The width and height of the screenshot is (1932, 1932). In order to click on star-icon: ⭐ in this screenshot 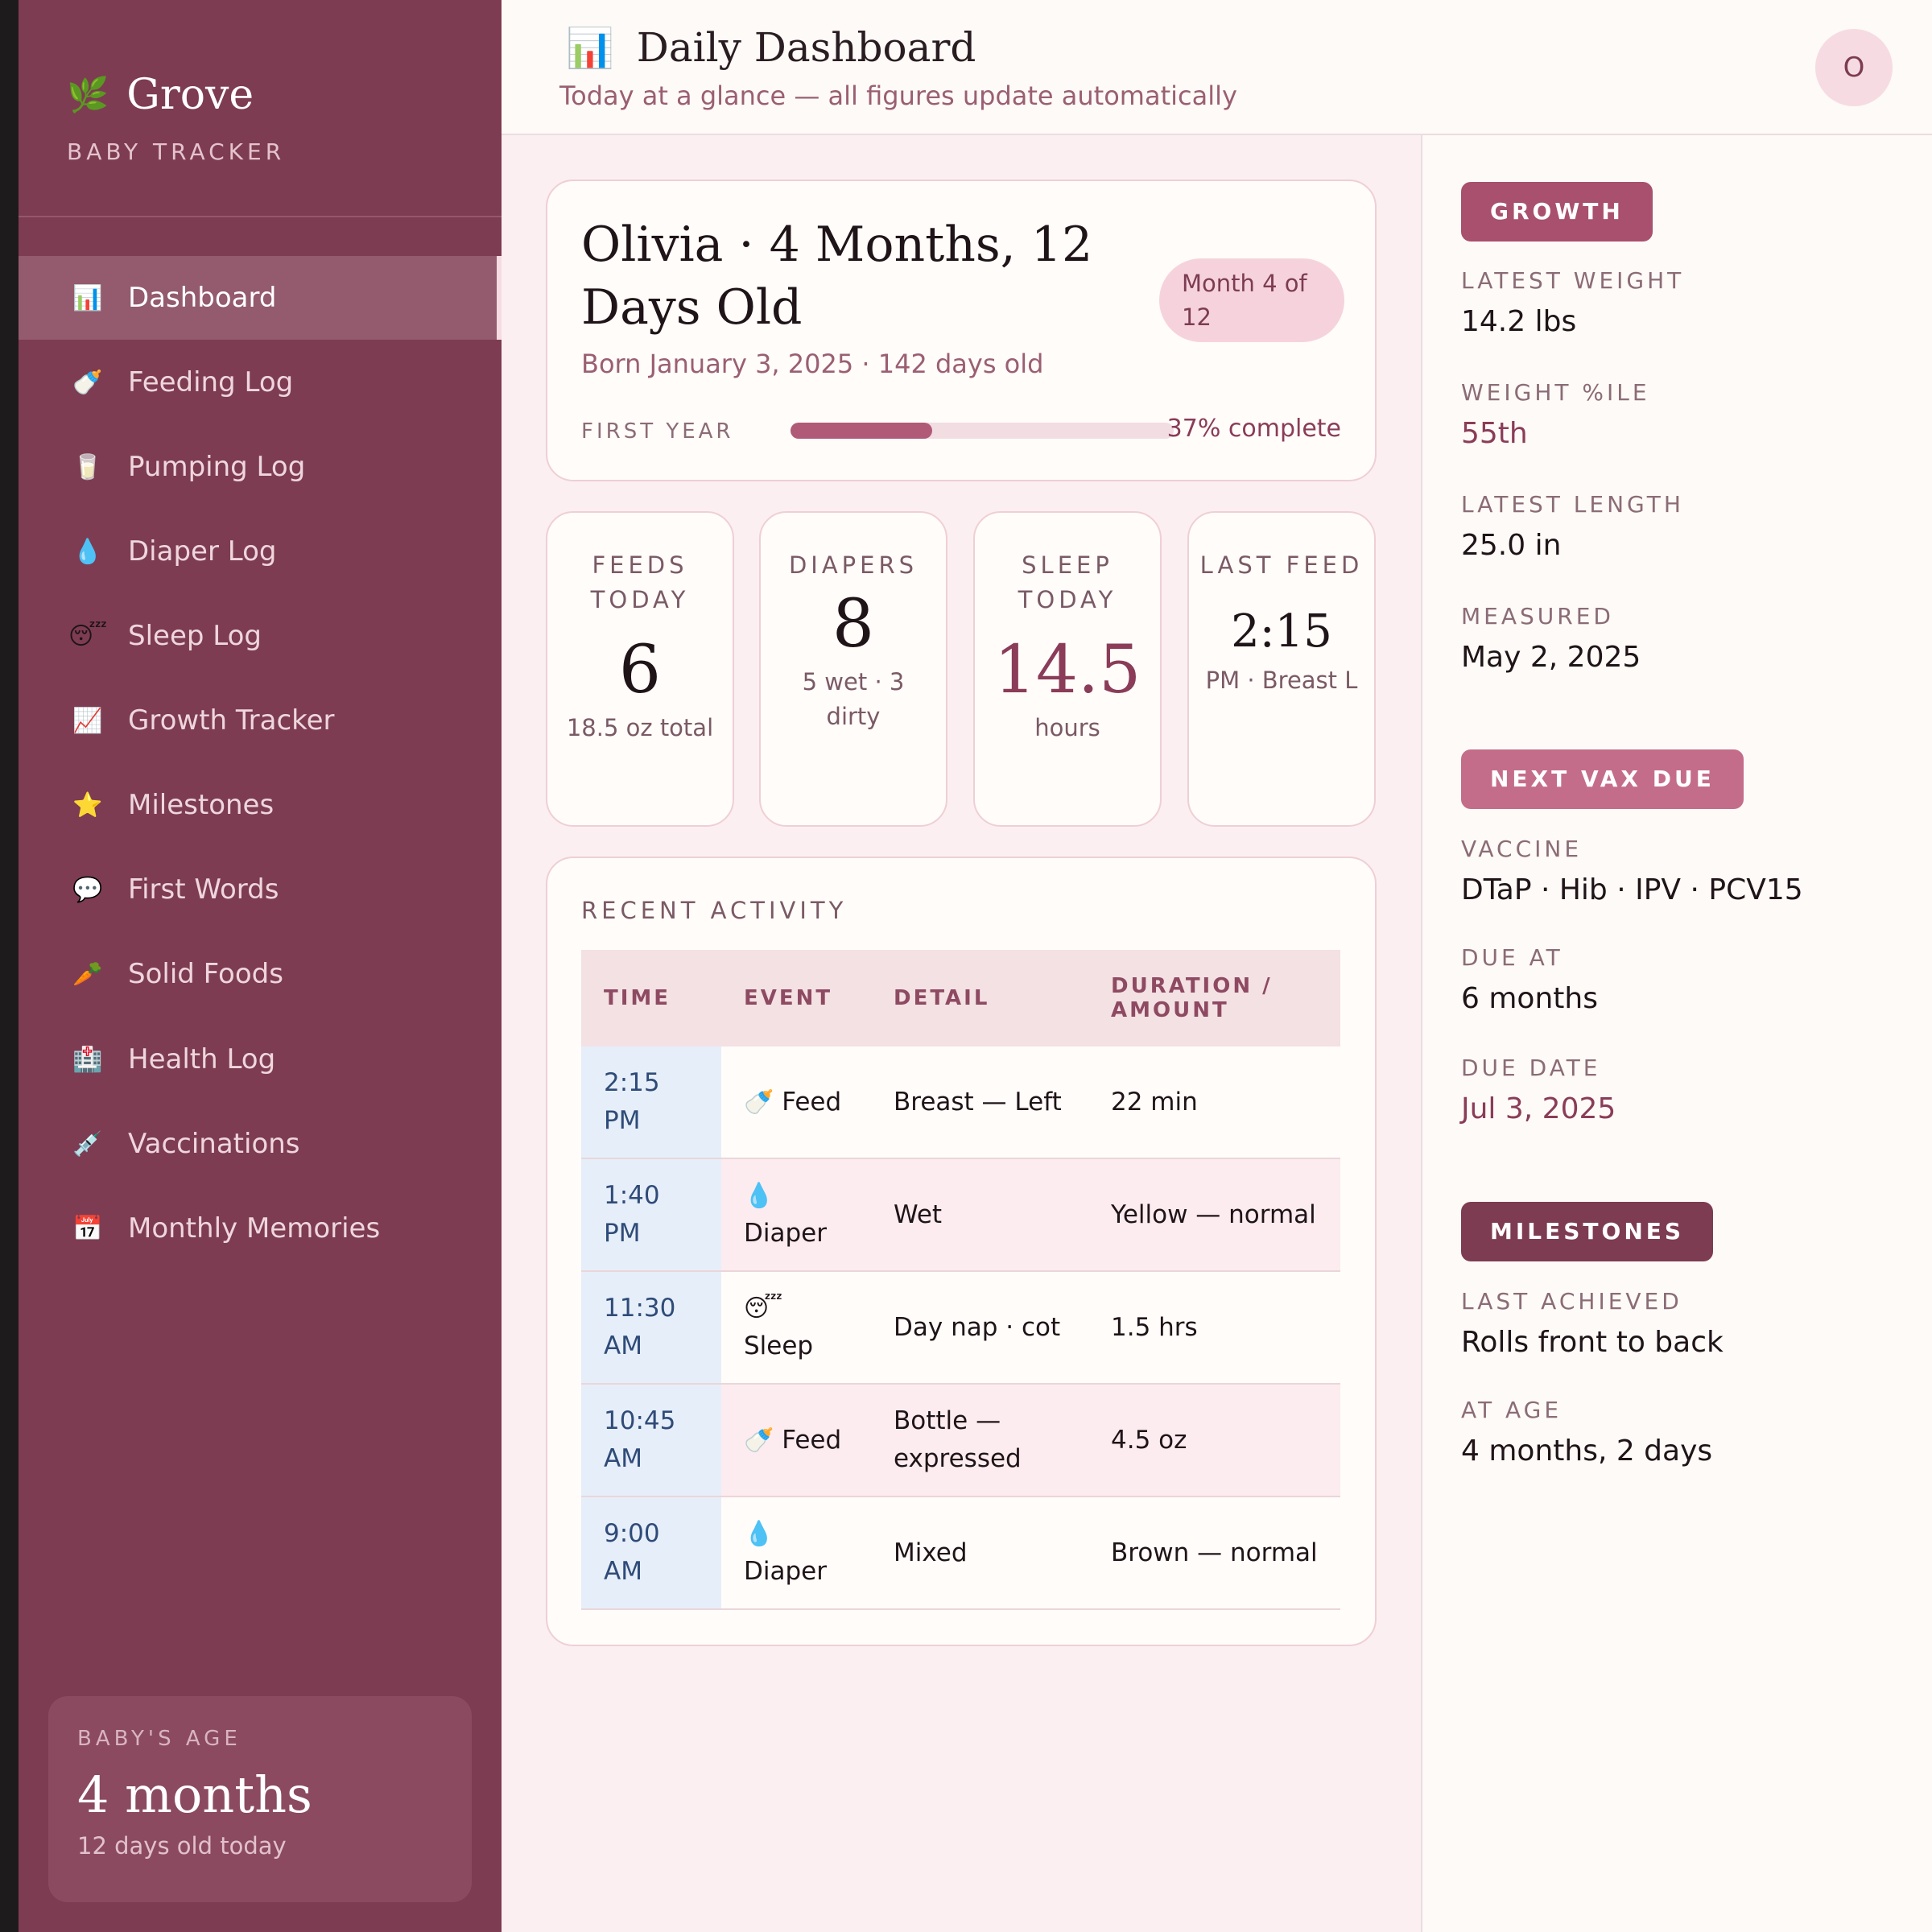, I will do `click(87, 805)`.